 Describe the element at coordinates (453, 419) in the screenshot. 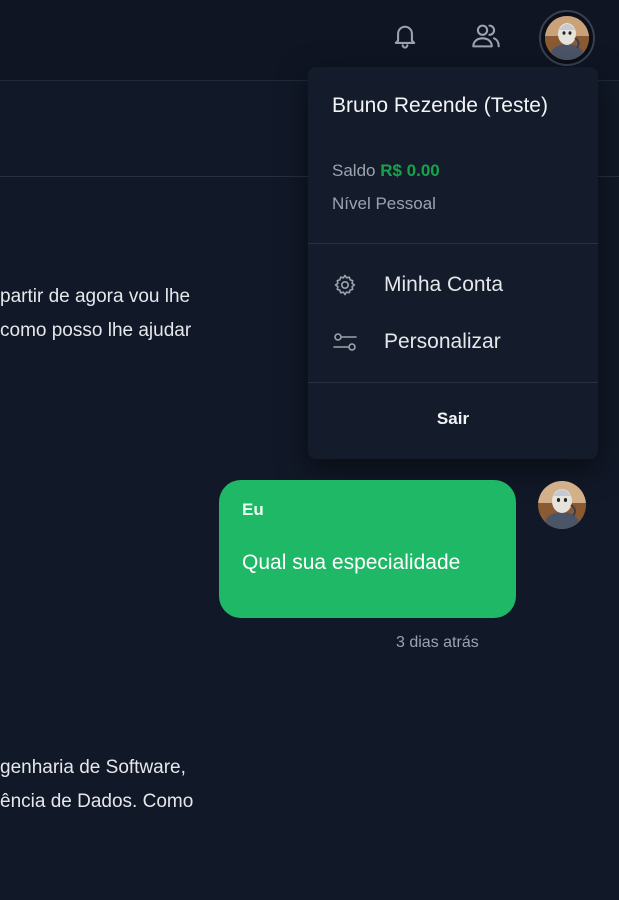

I see `logout-button: Sair` at that location.